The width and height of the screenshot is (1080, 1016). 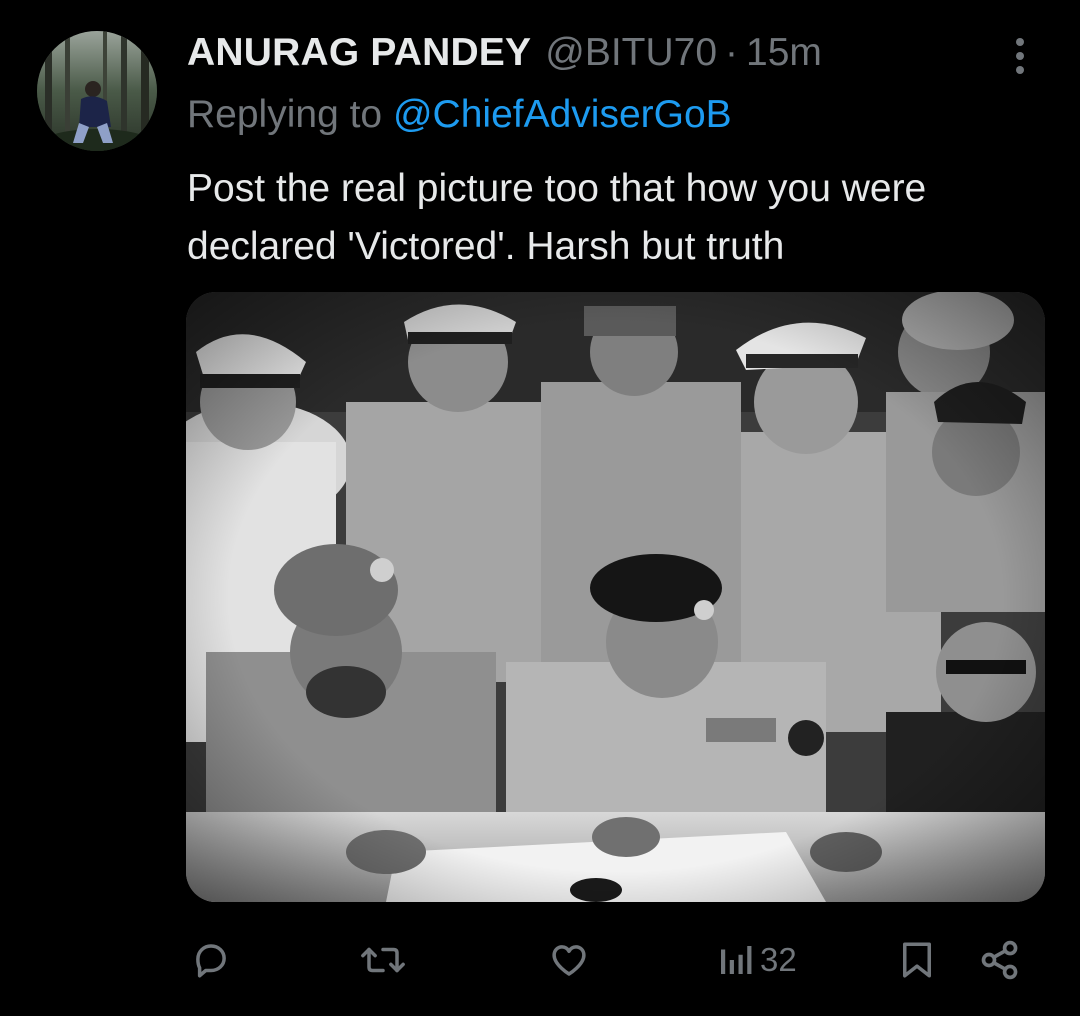 I want to click on replying-to: Replying to @ChiefAdviserGoB, so click(x=459, y=115).